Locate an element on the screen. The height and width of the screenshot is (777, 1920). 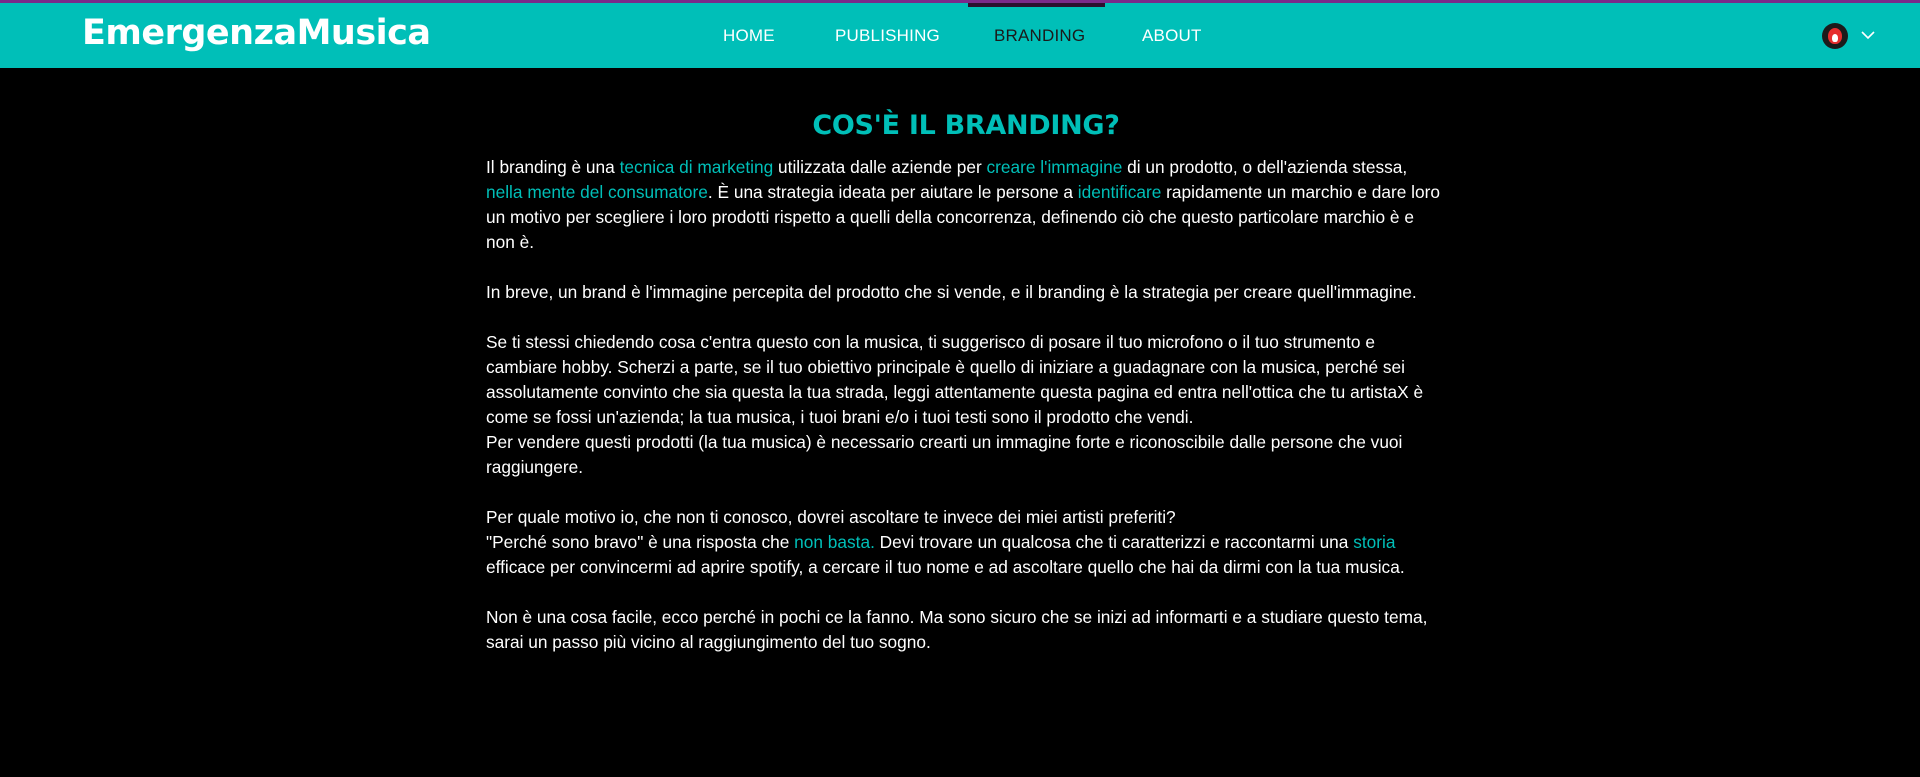
highlight-identify: identificare is located at coordinates (1119, 192).